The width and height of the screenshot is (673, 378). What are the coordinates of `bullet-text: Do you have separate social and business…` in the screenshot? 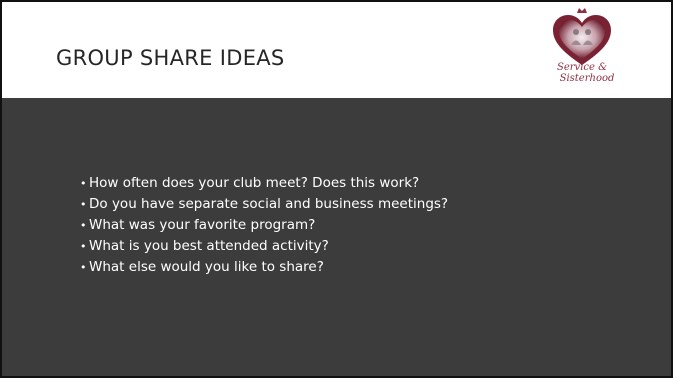 It's located at (269, 204).